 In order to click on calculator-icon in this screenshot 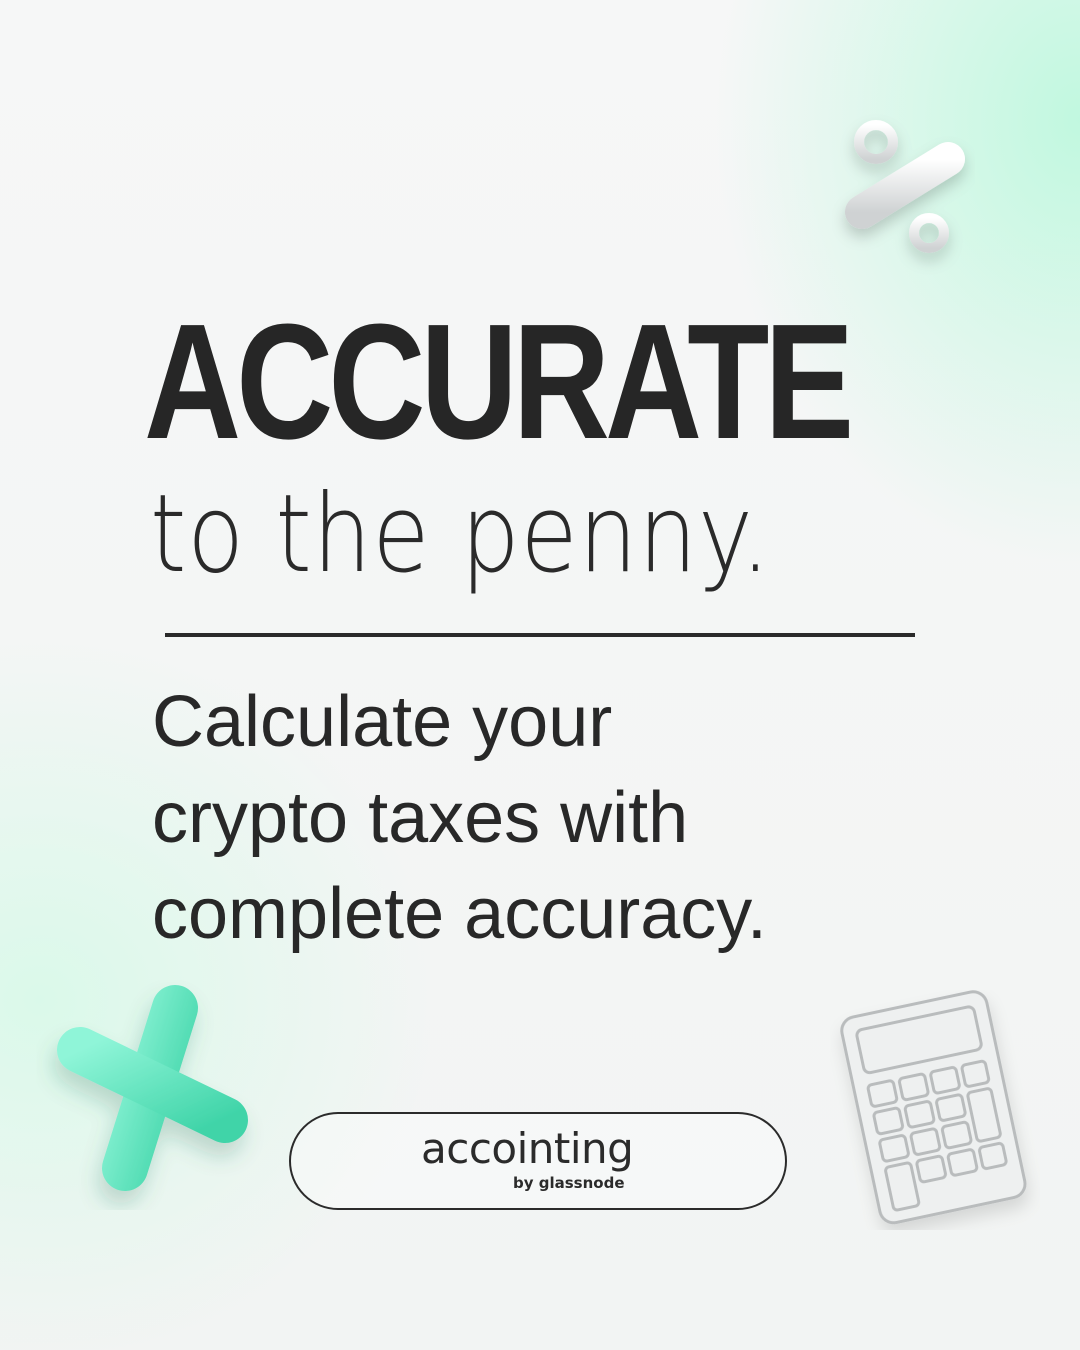, I will do `click(933, 1107)`.